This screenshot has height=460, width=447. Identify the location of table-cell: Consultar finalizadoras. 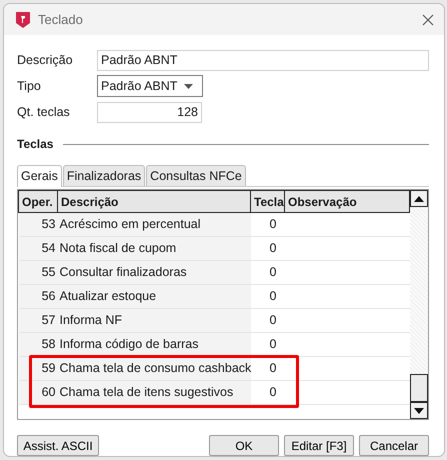
(123, 272).